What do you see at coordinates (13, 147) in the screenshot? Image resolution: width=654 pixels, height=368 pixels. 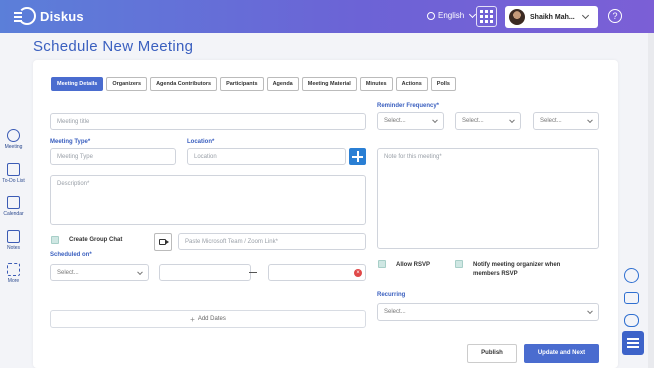 I see `sidebar-item-label: Meeting` at bounding box center [13, 147].